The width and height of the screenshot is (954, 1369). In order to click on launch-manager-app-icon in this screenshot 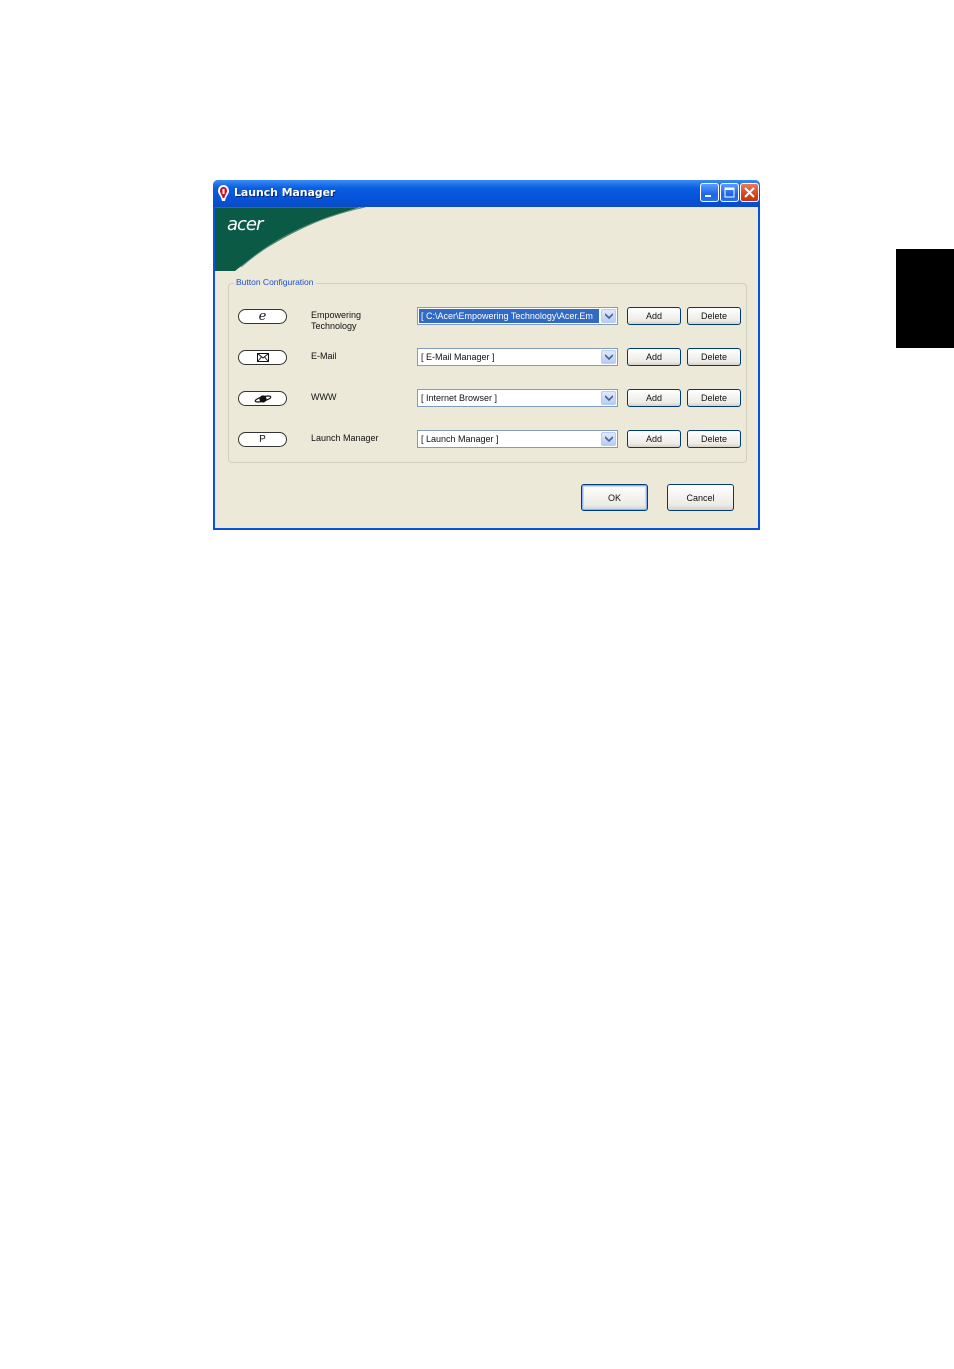, I will do `click(223, 193)`.